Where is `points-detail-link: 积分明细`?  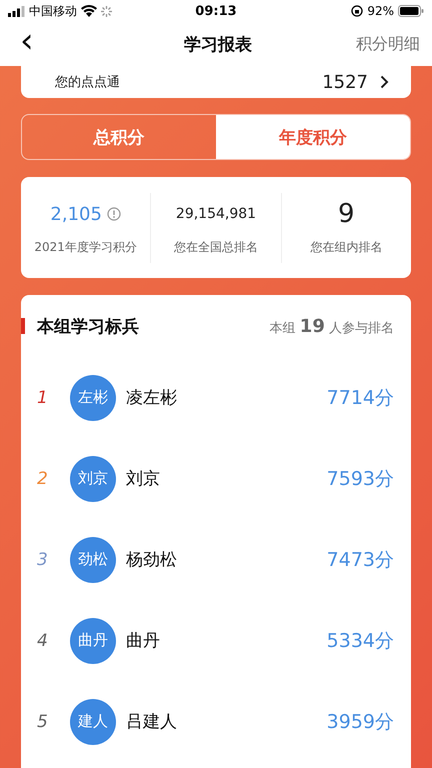 points-detail-link: 积分明细 is located at coordinates (388, 44).